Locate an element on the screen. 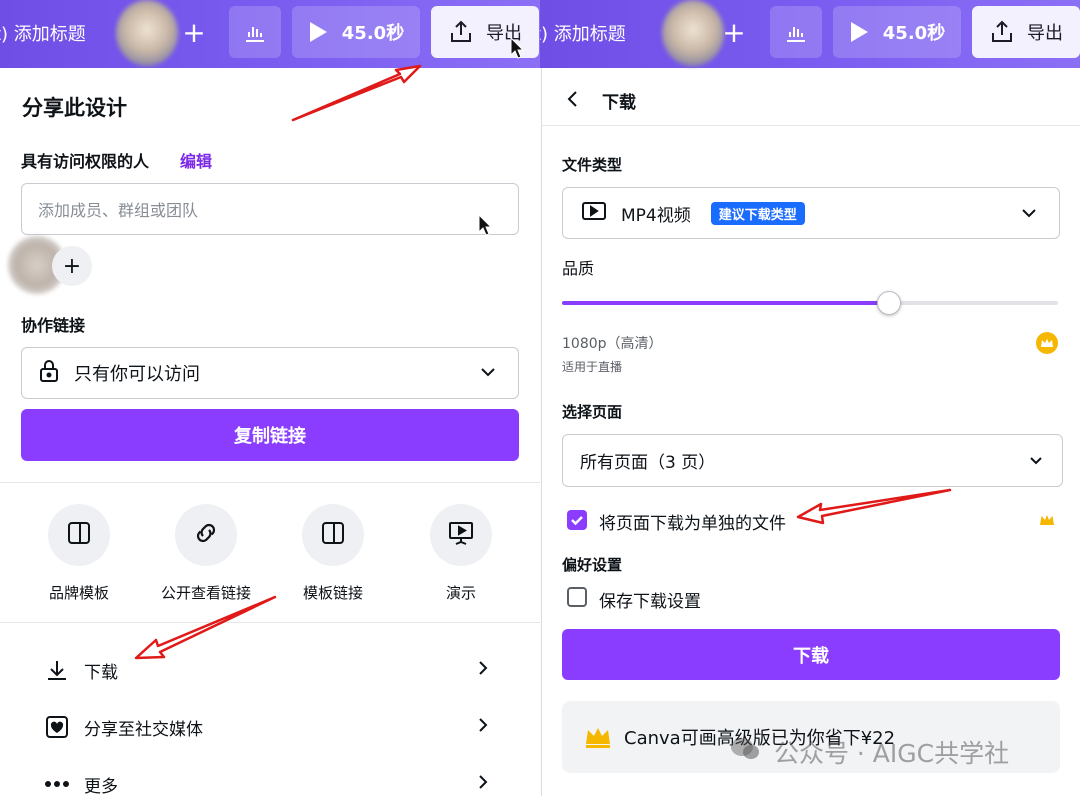 The width and height of the screenshot is (1080, 796). link-icon is located at coordinates (206, 535).